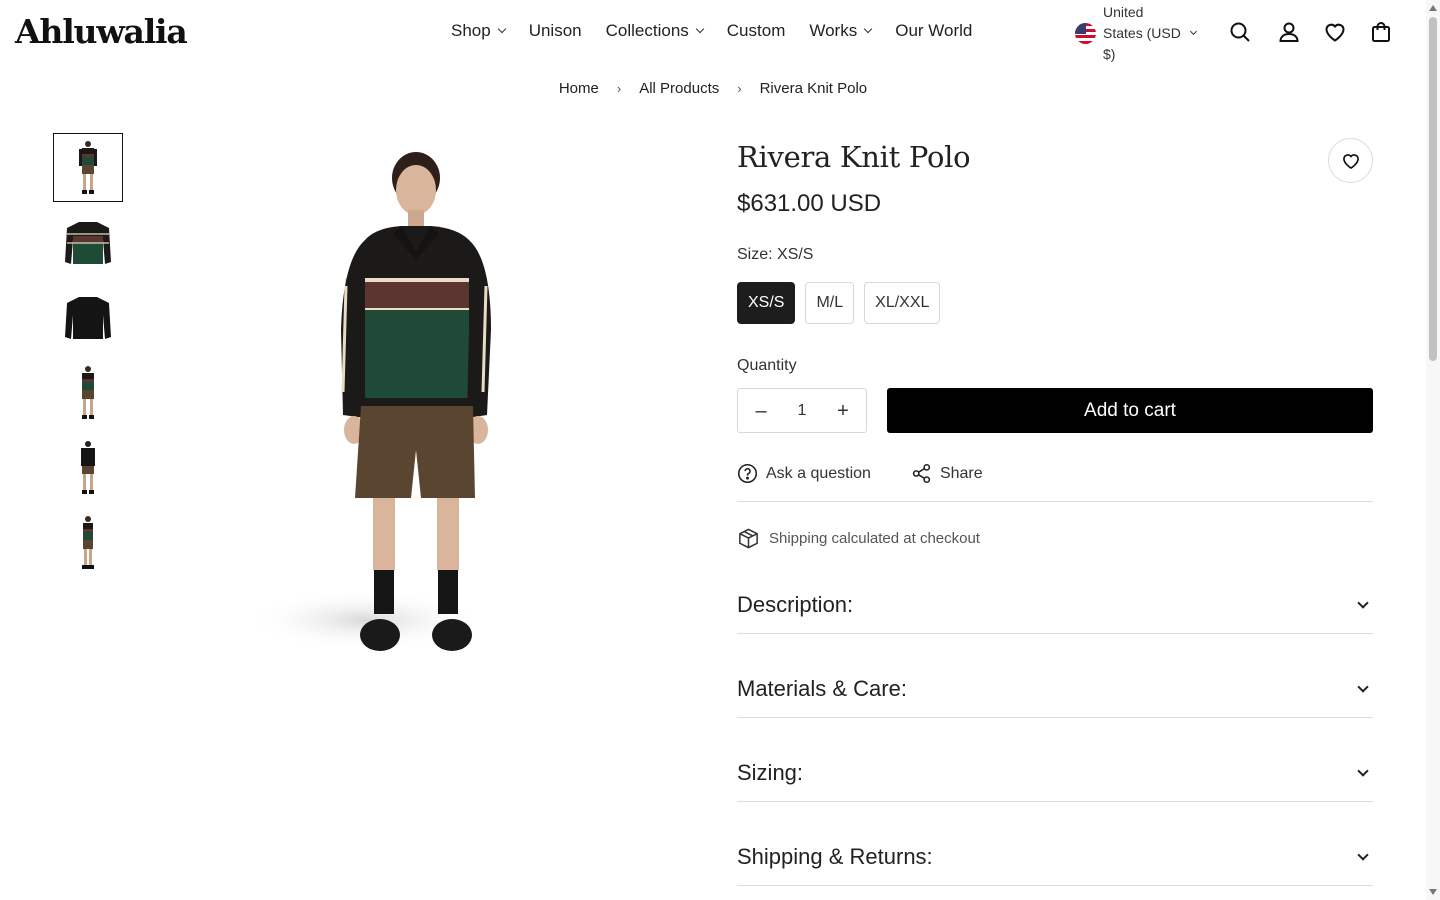 The image size is (1440, 900). Describe the element at coordinates (101, 31) in the screenshot. I see `brand-logo: Ahluwalia` at that location.